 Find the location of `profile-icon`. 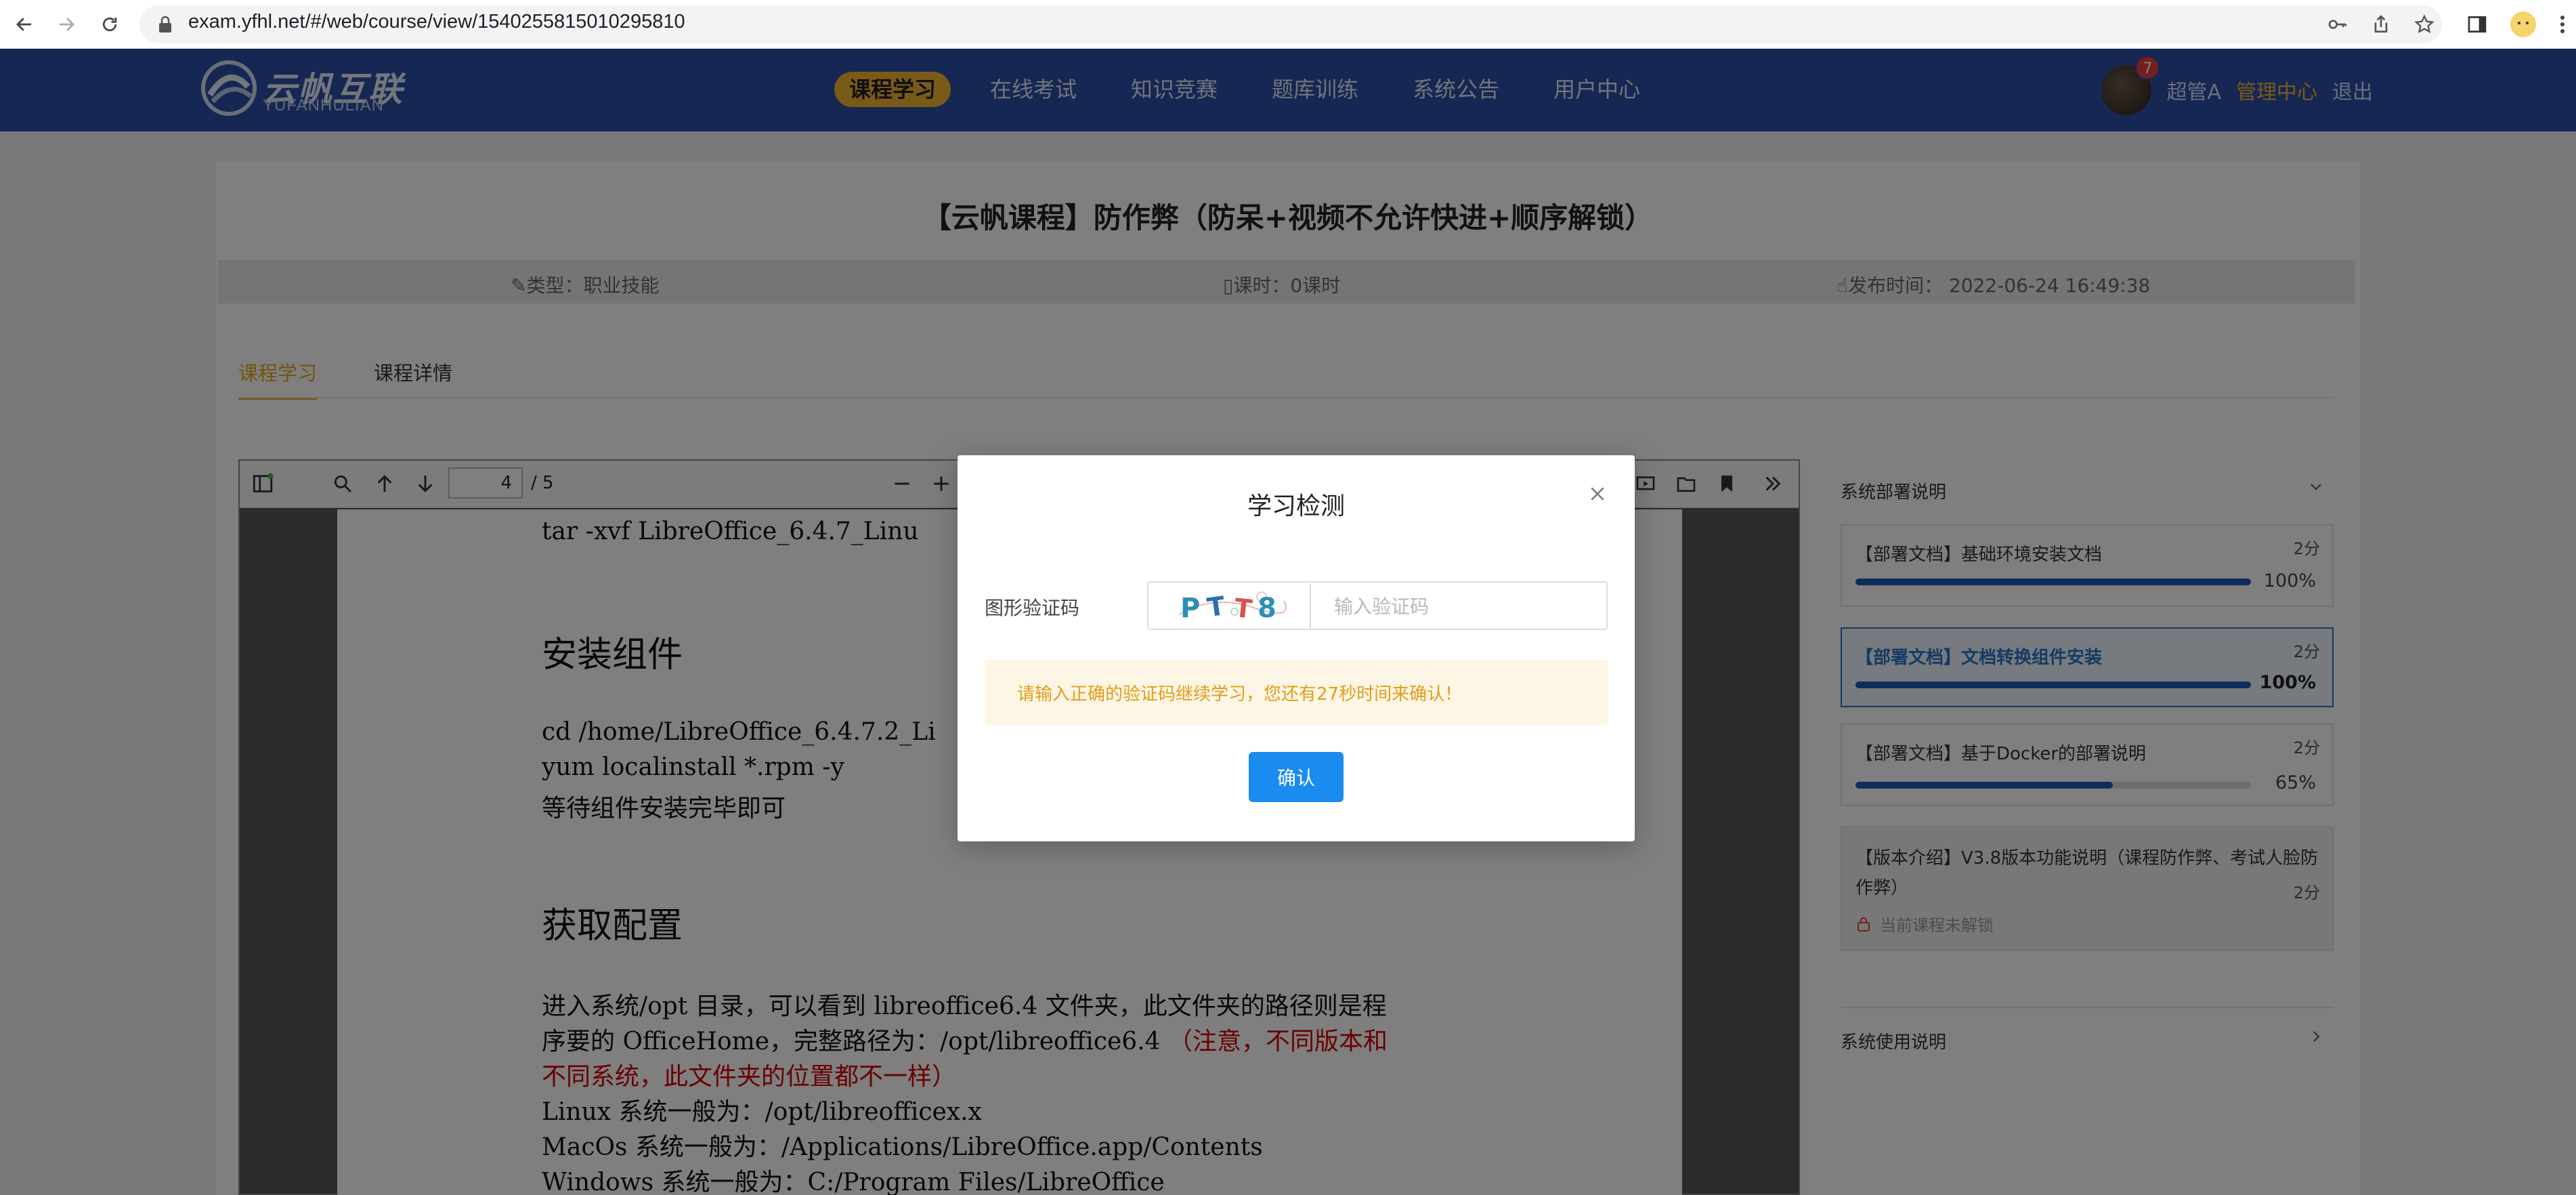

profile-icon is located at coordinates (2523, 24).